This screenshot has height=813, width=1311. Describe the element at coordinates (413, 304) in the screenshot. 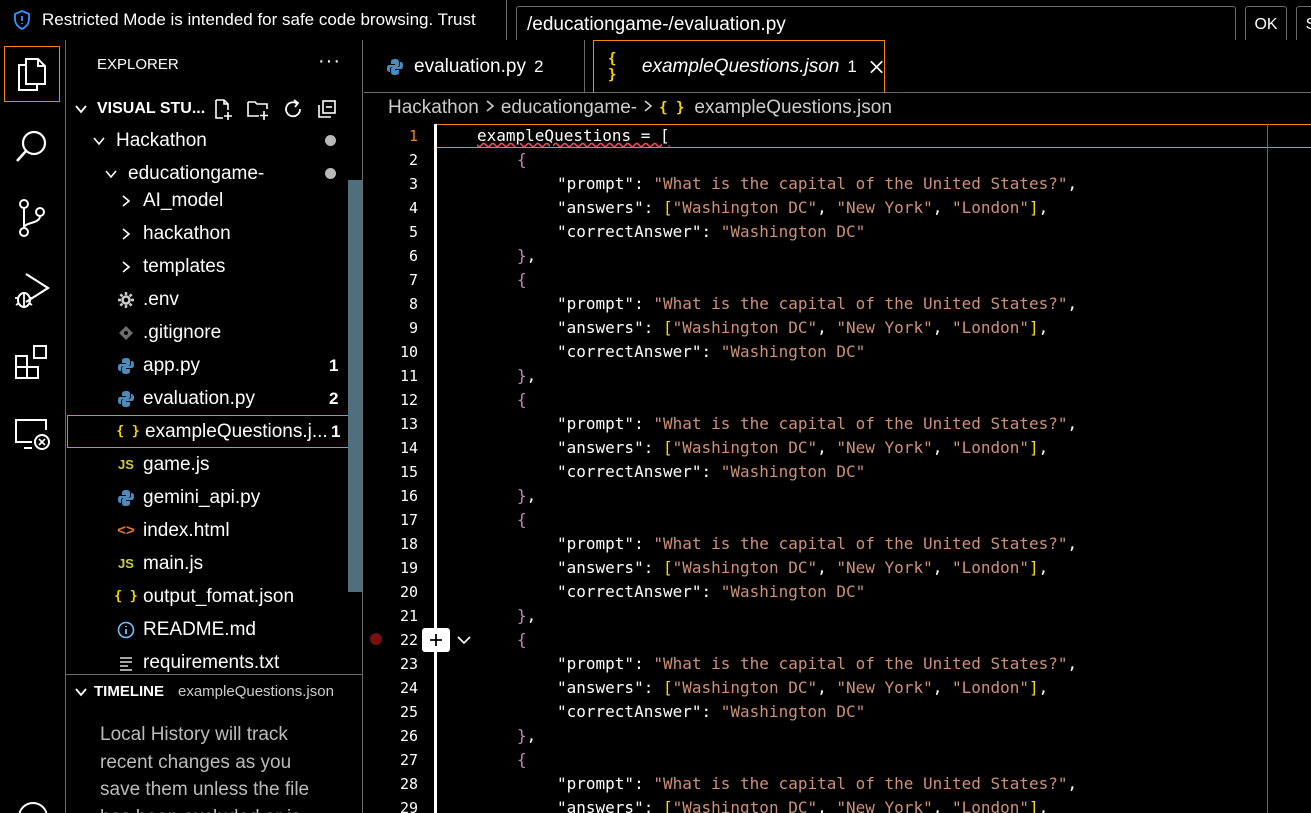

I see `line-number: 8` at that location.